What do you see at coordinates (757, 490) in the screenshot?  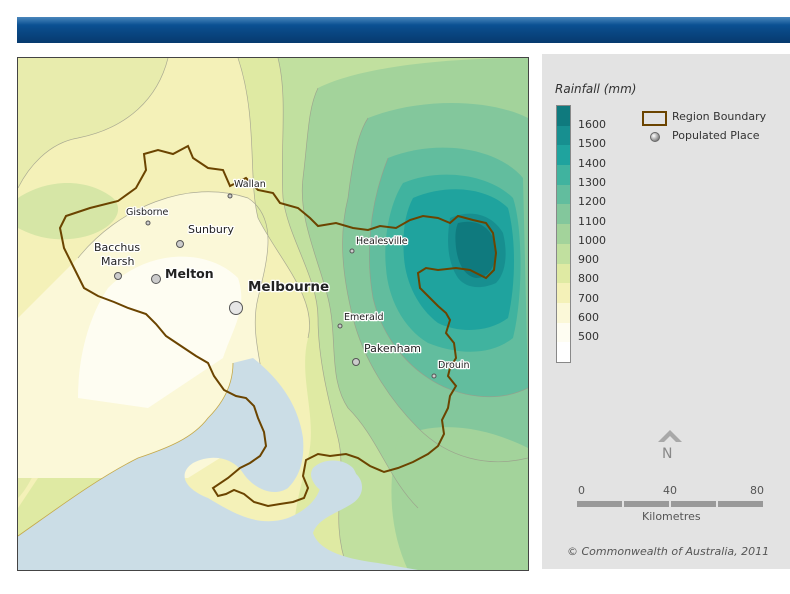 I see `scalebar-tick-80: 80` at bounding box center [757, 490].